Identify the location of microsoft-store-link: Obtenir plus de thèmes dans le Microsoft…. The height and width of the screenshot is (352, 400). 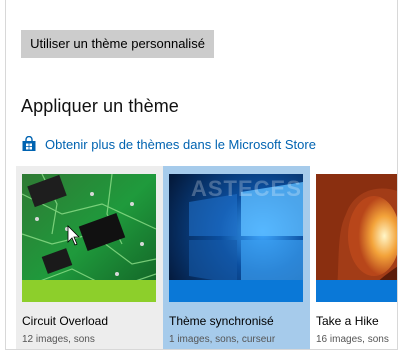
(168, 144).